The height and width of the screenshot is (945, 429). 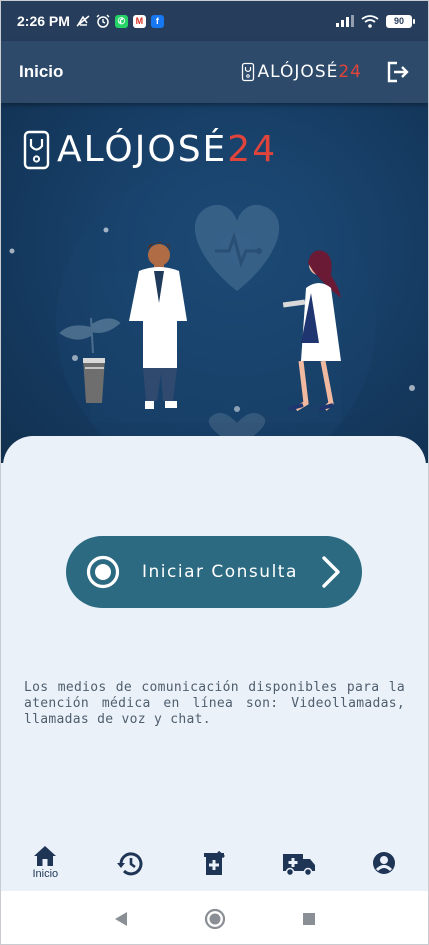 I want to click on prescription-icon, so click(x=214, y=864).